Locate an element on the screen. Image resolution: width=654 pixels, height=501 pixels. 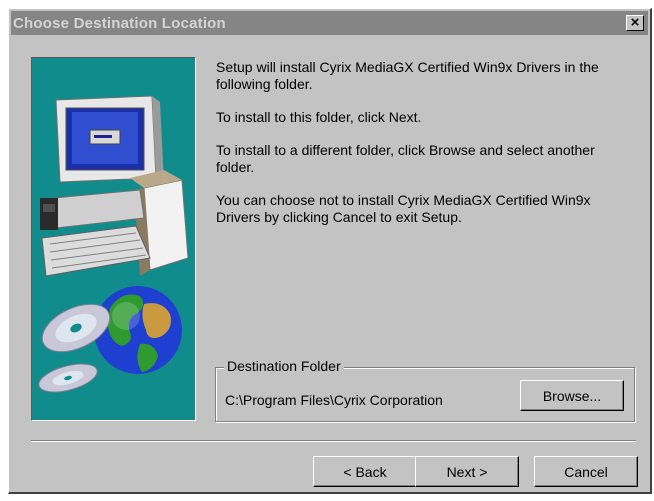
back-button: < Back is located at coordinates (365, 471).